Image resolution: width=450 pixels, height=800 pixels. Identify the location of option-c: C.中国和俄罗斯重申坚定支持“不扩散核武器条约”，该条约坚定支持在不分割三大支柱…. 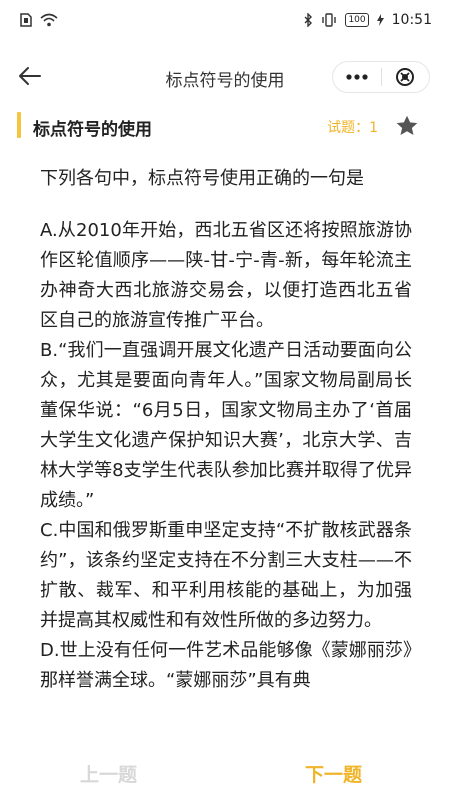
(226, 576).